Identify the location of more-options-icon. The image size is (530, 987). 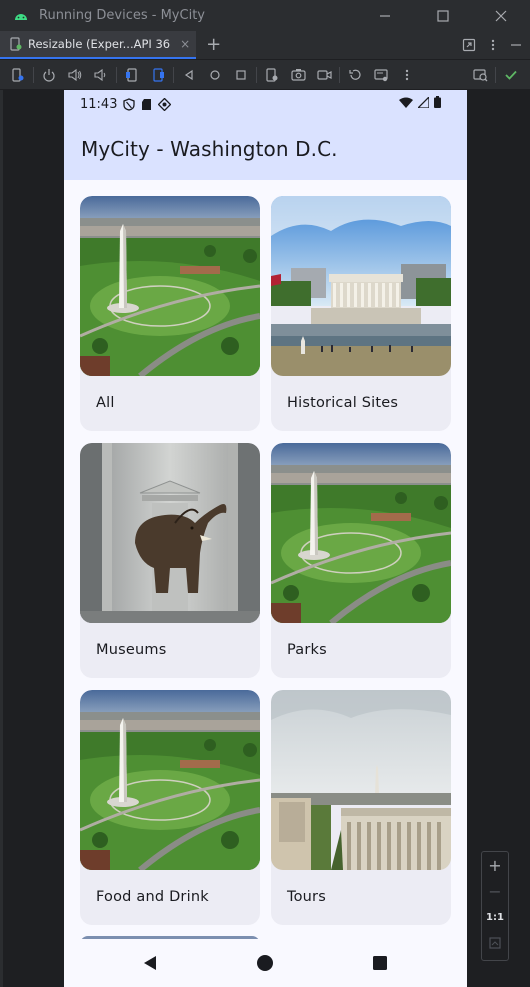
(493, 45).